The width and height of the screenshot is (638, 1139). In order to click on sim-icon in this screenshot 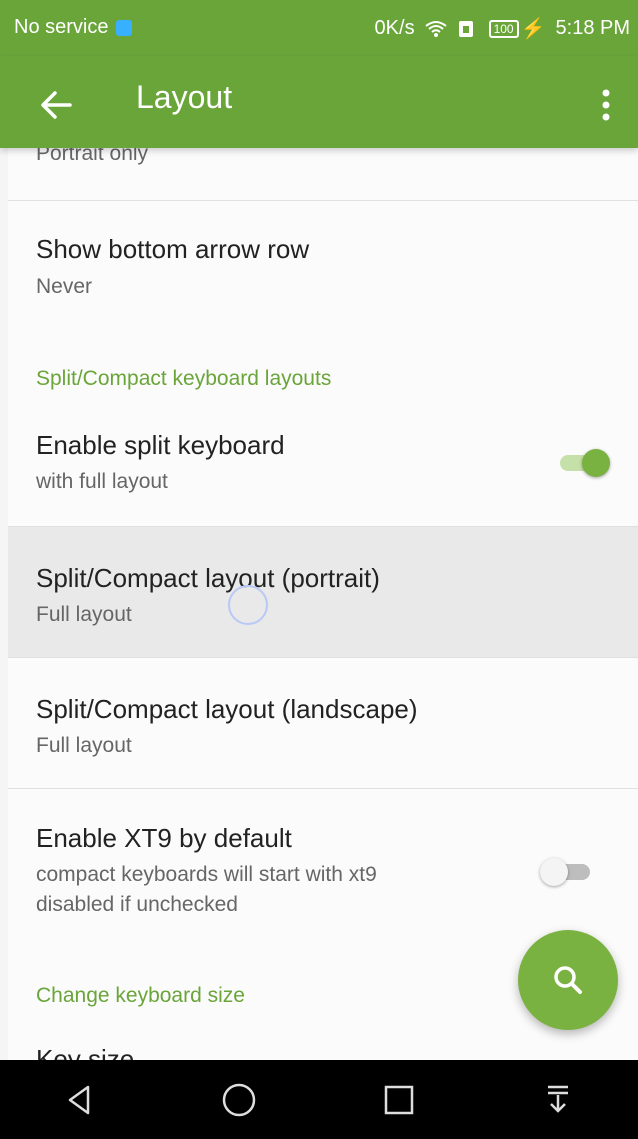, I will do `click(124, 27)`.